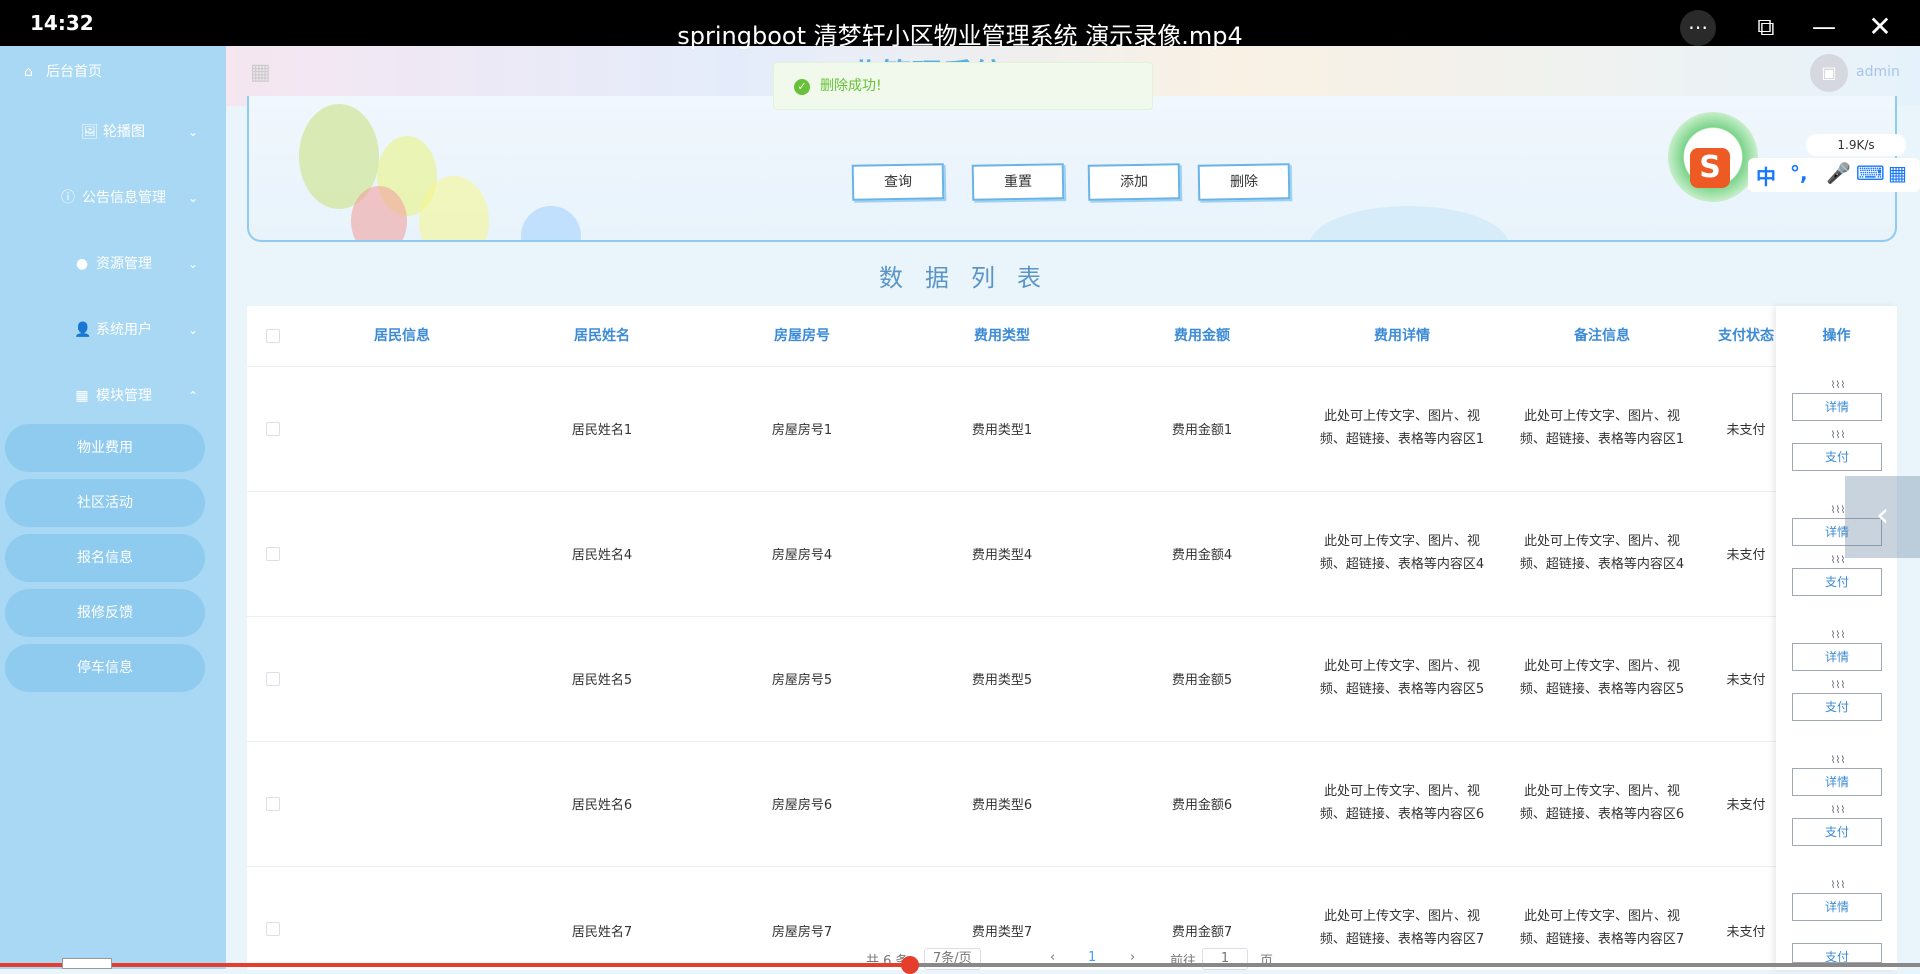 Image resolution: width=1920 pixels, height=974 pixels. Describe the element at coordinates (1838, 173) in the screenshot. I see `microphone-icon: 🎤` at that location.